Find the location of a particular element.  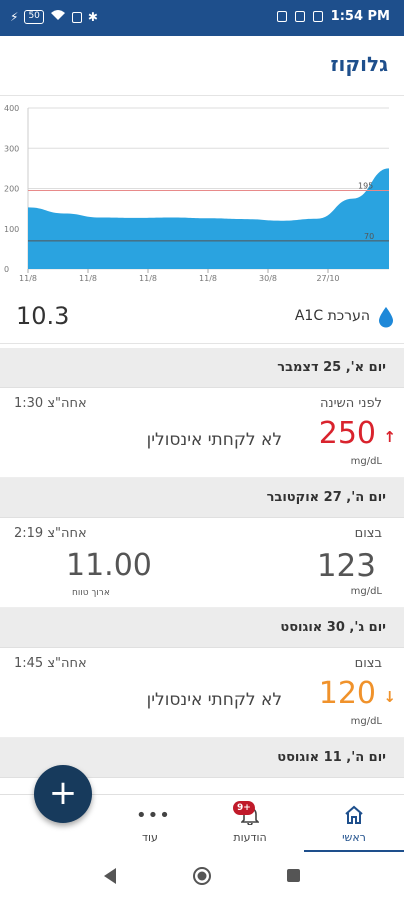

flash-icon: ⚡ is located at coordinates (14, 17).